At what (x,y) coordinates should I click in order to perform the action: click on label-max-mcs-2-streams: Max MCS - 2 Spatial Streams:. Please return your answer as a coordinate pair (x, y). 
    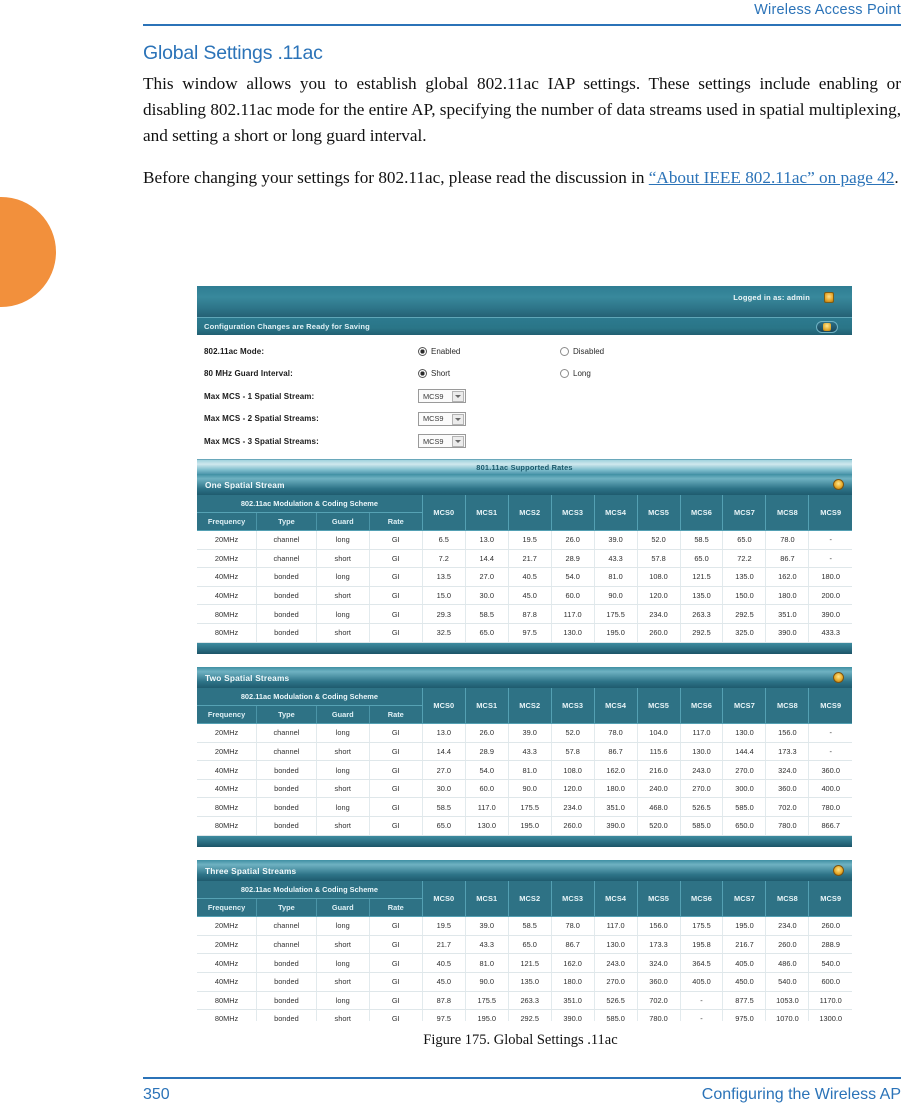
    Looking at the image, I should click on (261, 419).